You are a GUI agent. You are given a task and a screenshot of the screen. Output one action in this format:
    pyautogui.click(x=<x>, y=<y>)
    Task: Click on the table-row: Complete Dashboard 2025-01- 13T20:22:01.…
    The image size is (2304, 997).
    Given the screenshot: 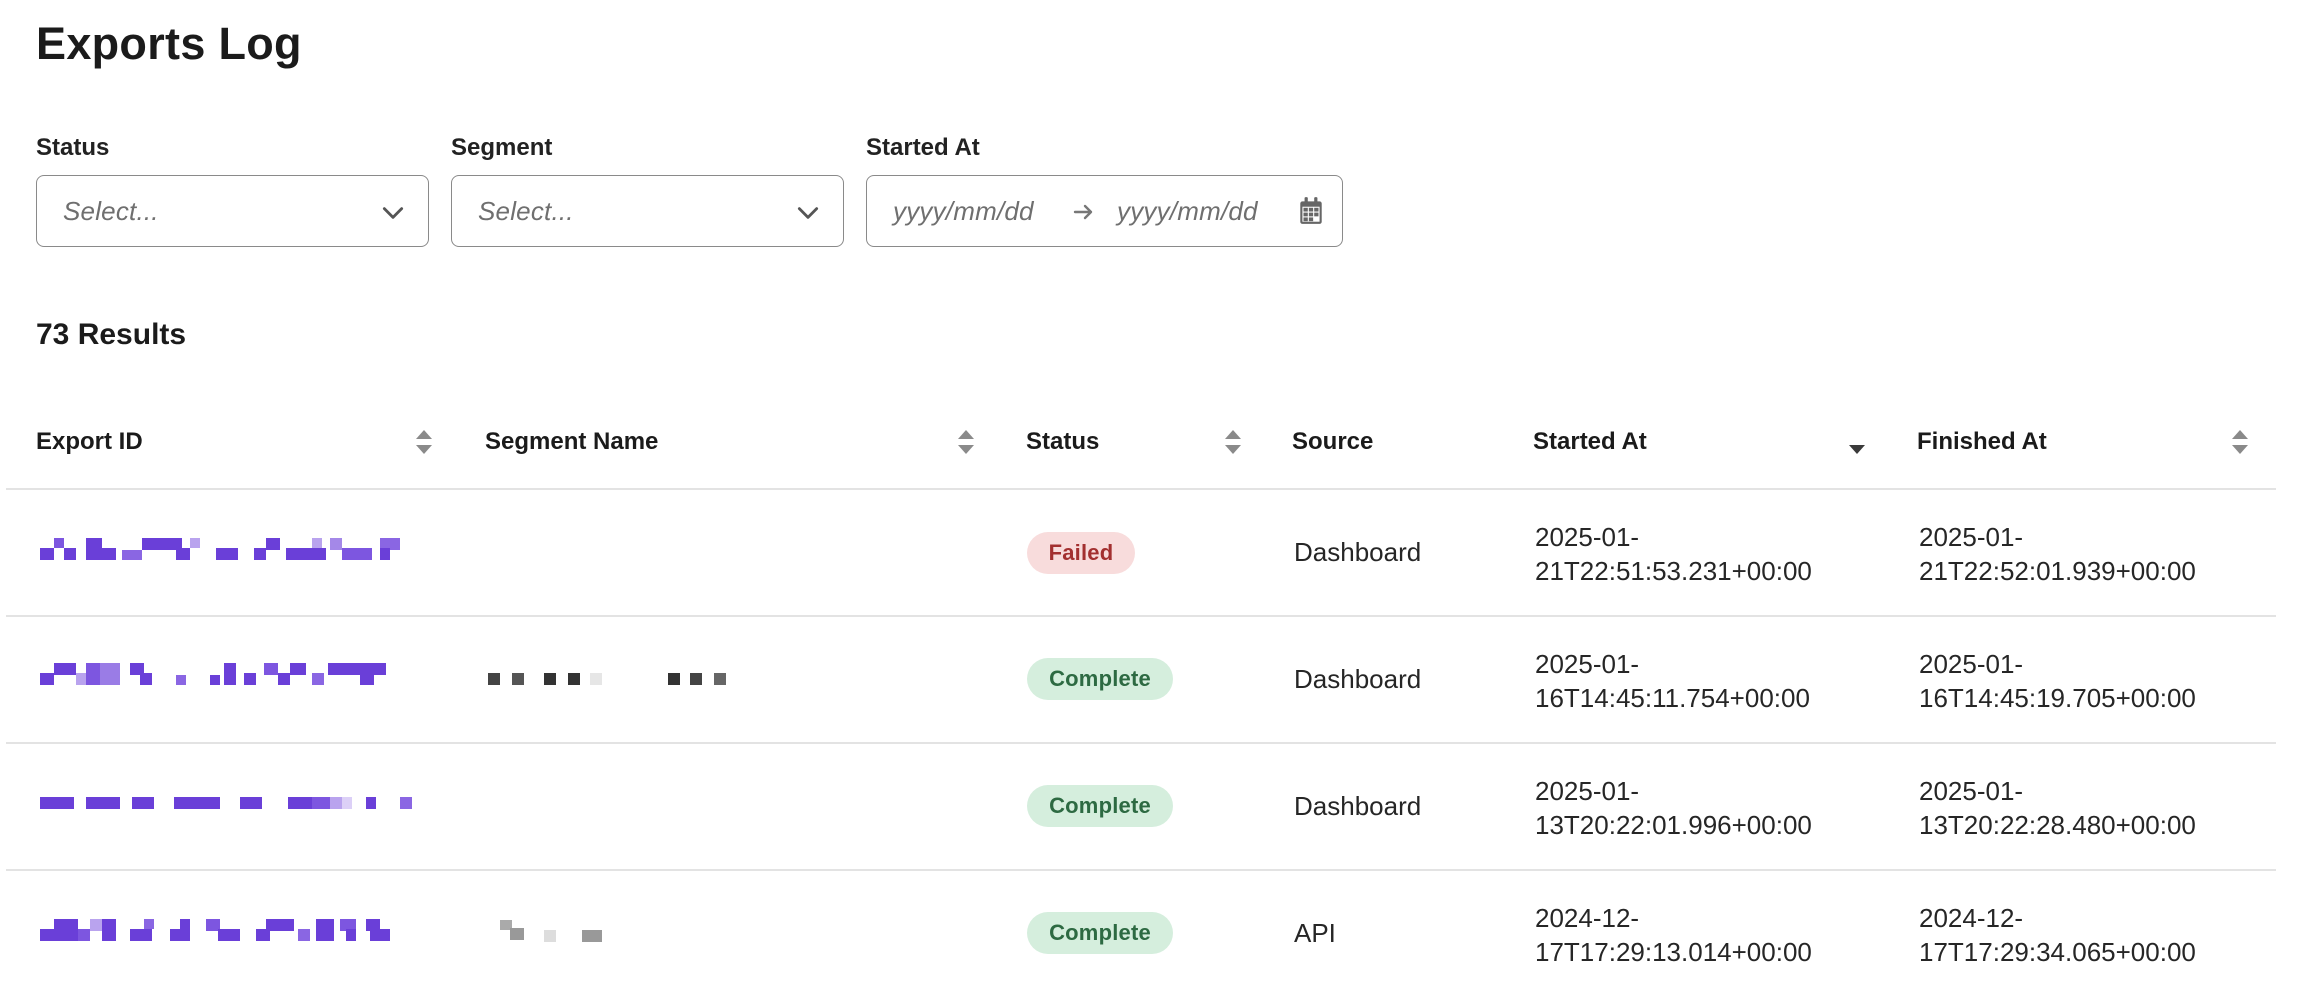 What is the action you would take?
    pyautogui.click(x=1152, y=807)
    